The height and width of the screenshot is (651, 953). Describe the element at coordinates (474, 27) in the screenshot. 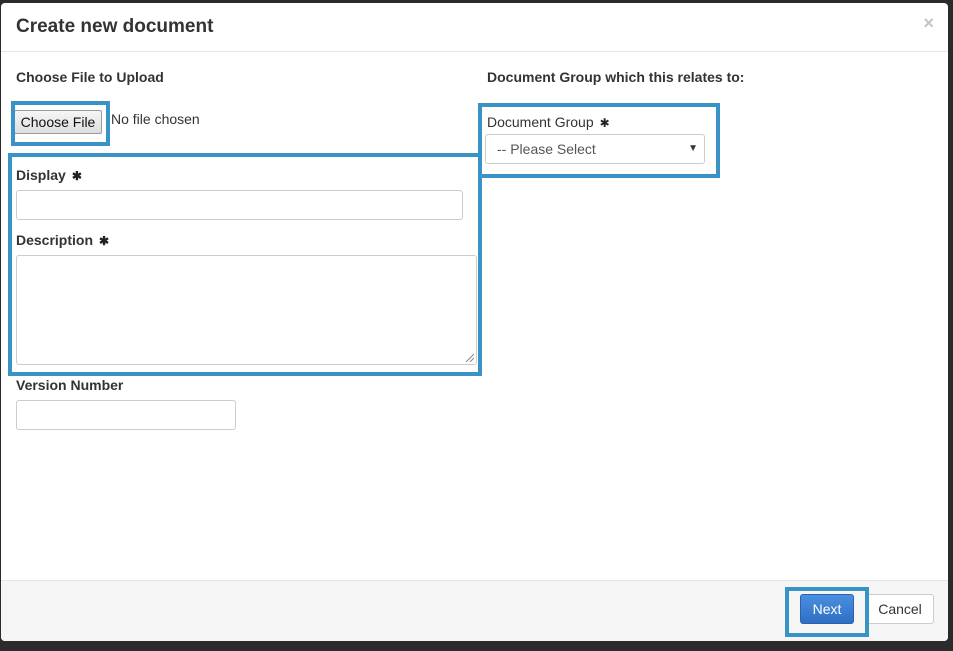

I see `modal-header: Create new document ×` at that location.